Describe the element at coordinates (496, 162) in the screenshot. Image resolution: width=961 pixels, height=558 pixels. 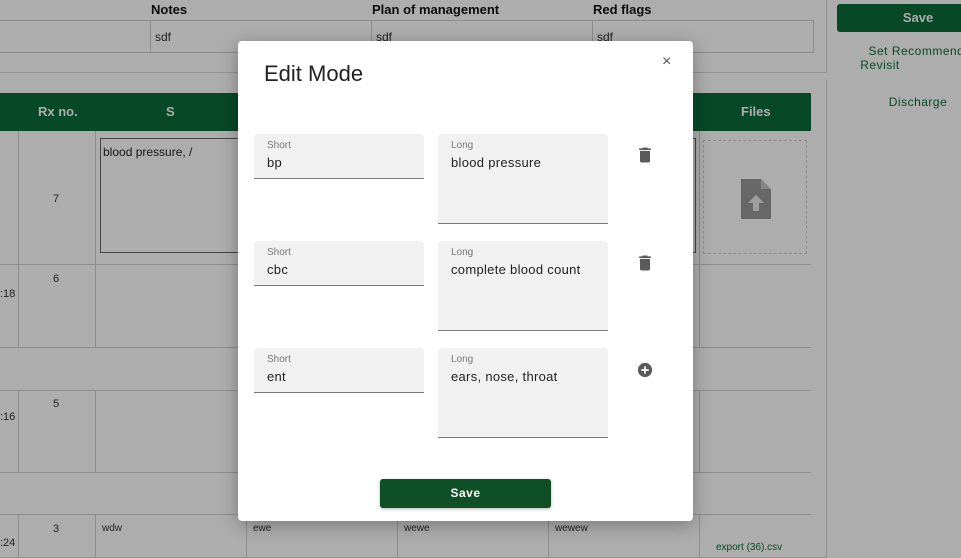
I see `long-value: blood pressure` at that location.